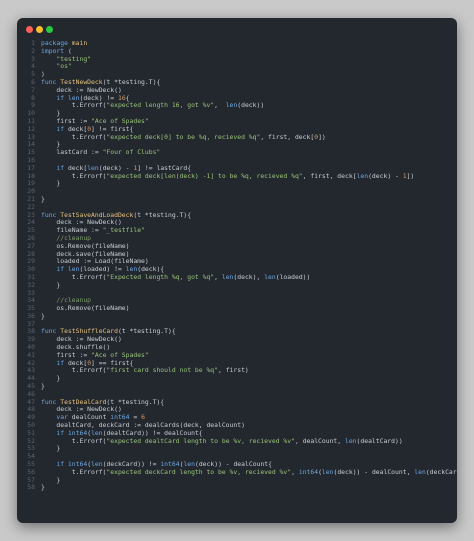  What do you see at coordinates (237, 66) in the screenshot?
I see `code-line: 4 "os"` at bounding box center [237, 66].